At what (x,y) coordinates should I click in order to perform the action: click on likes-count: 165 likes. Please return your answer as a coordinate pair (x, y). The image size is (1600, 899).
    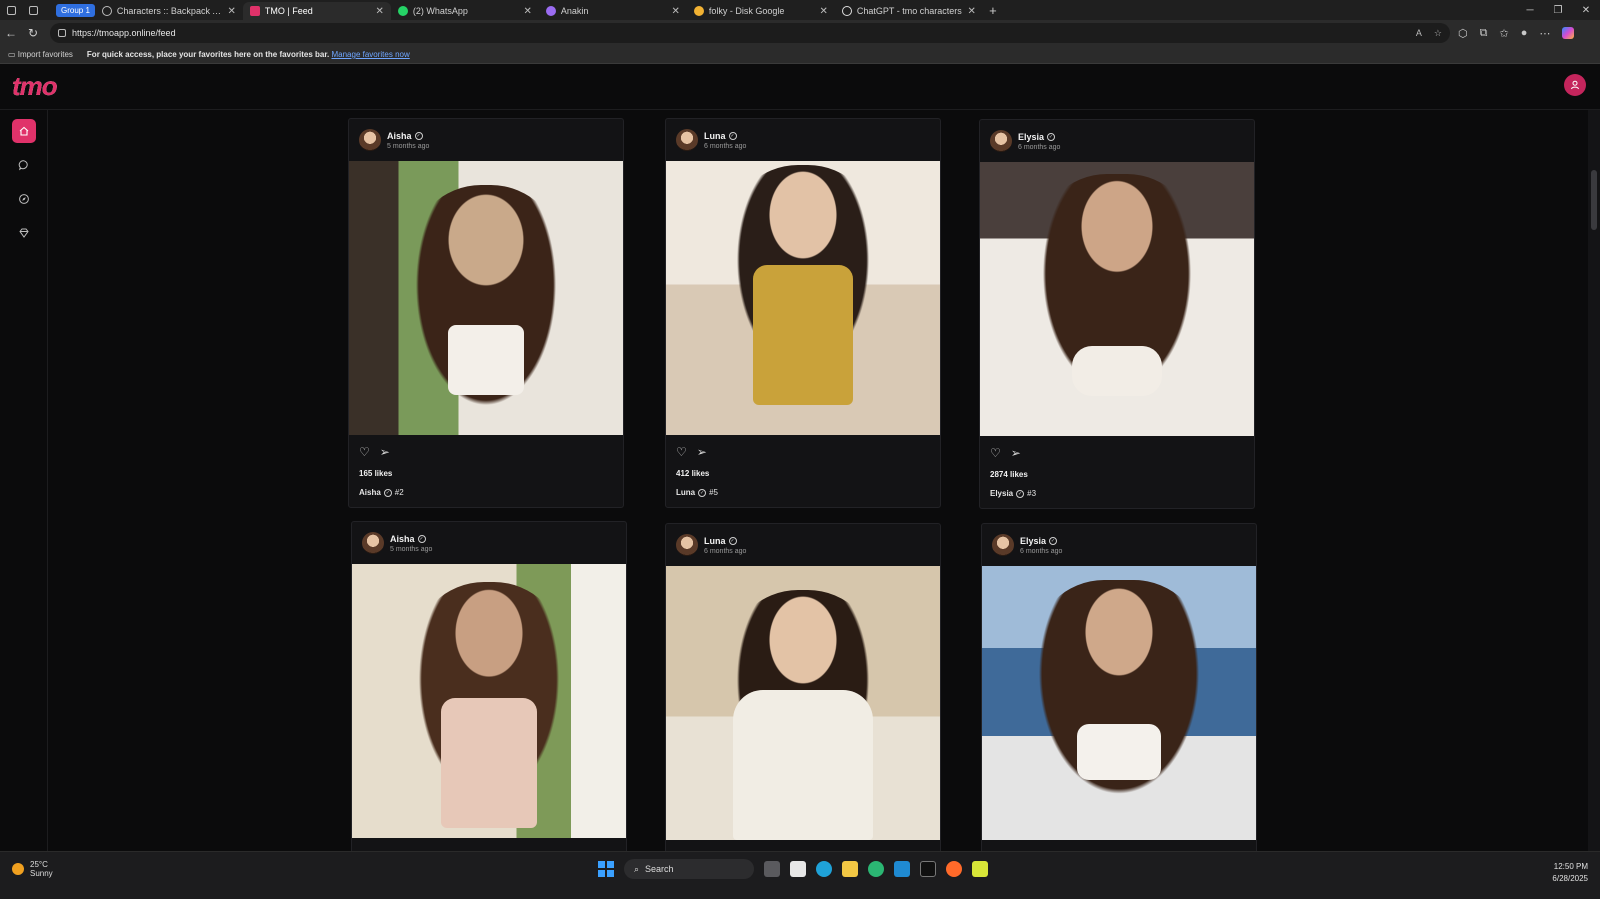
    Looking at the image, I should click on (376, 473).